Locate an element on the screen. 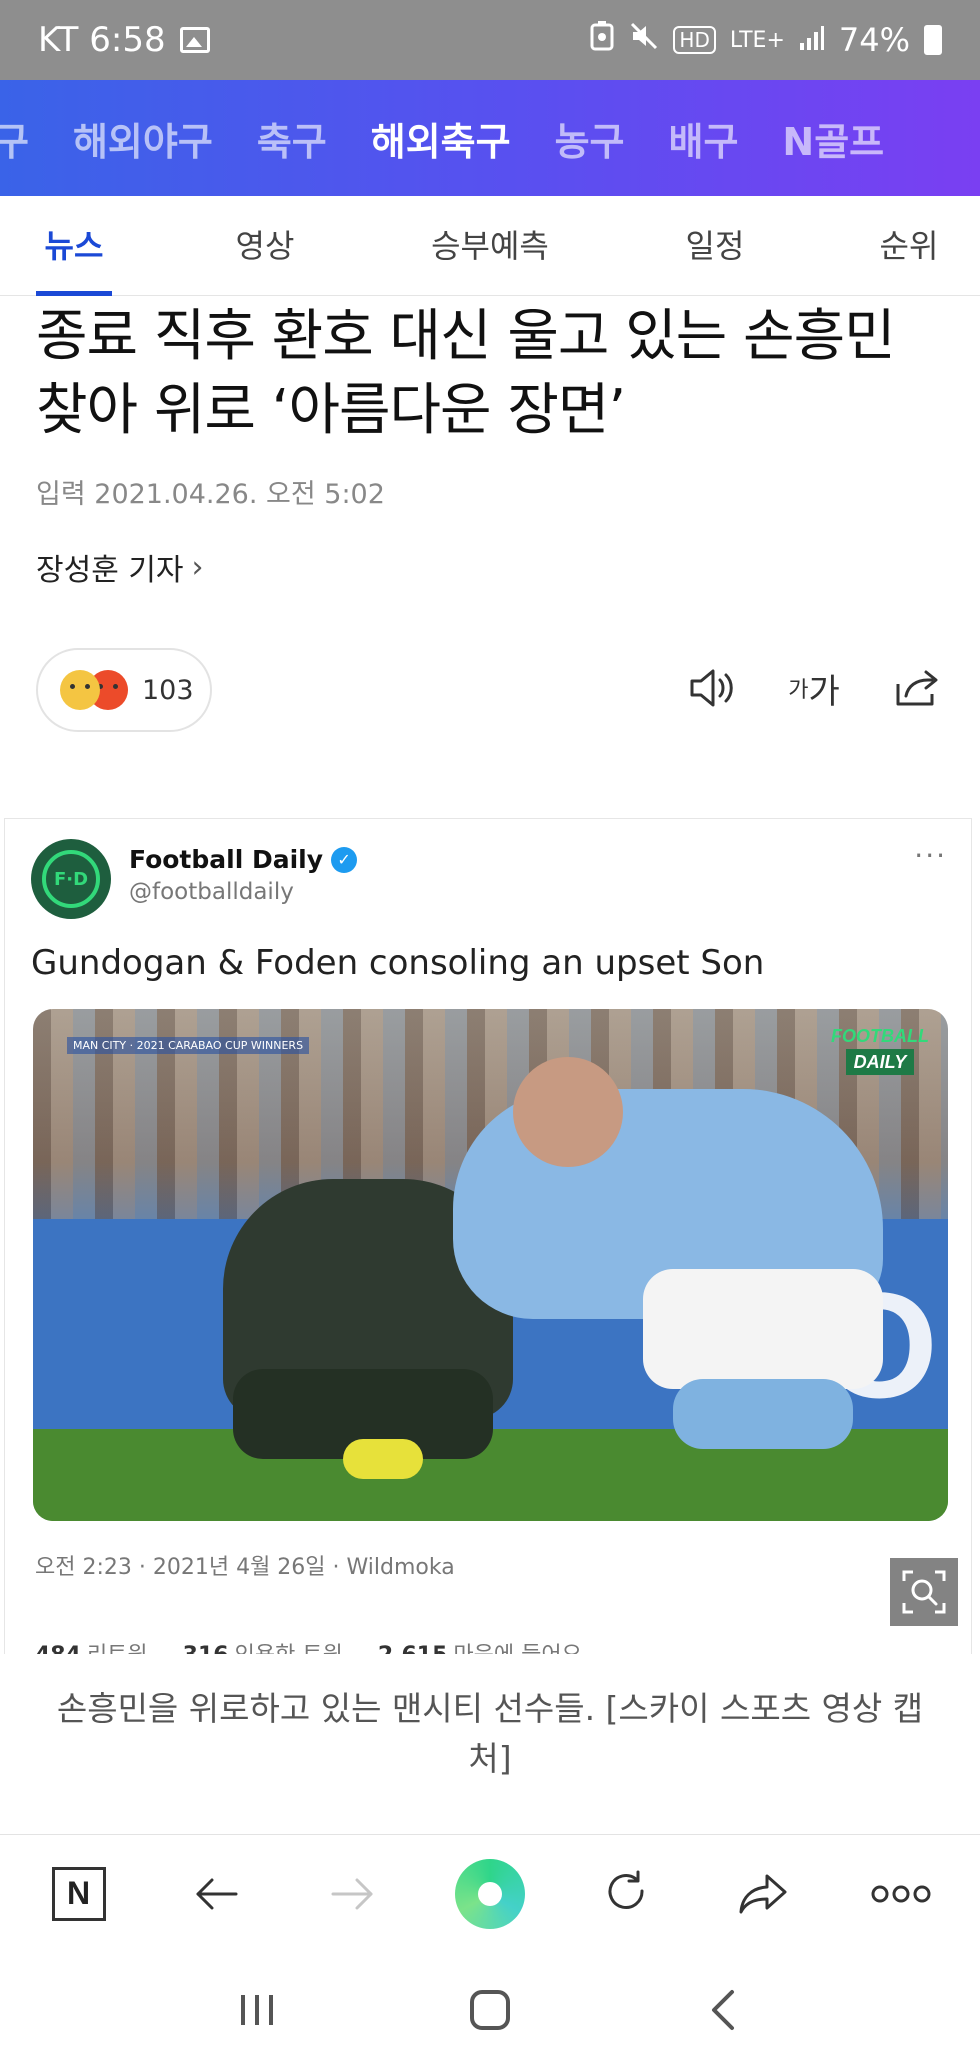 The height and width of the screenshot is (2068, 980). tab-video: 영상 is located at coordinates (265, 246).